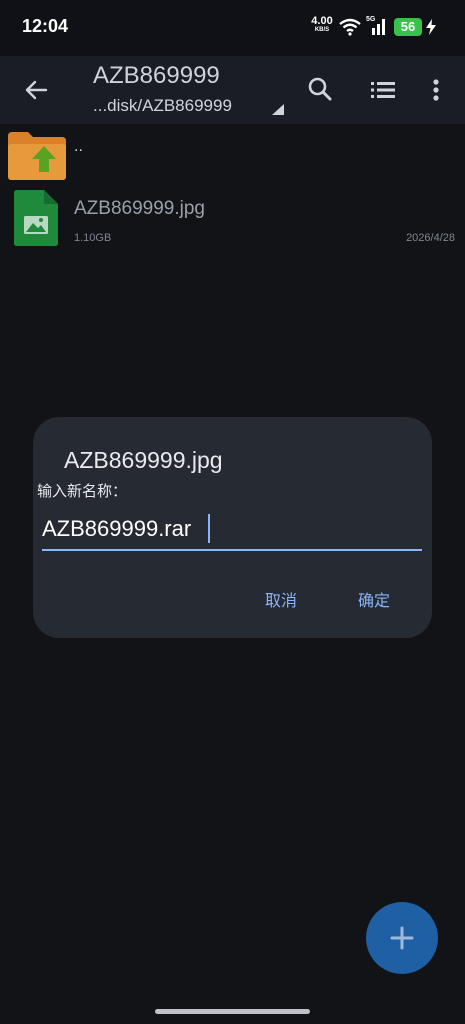 This screenshot has width=465, height=1024. What do you see at coordinates (139, 208) in the screenshot?
I see `file-name: AZB869999.jpg` at bounding box center [139, 208].